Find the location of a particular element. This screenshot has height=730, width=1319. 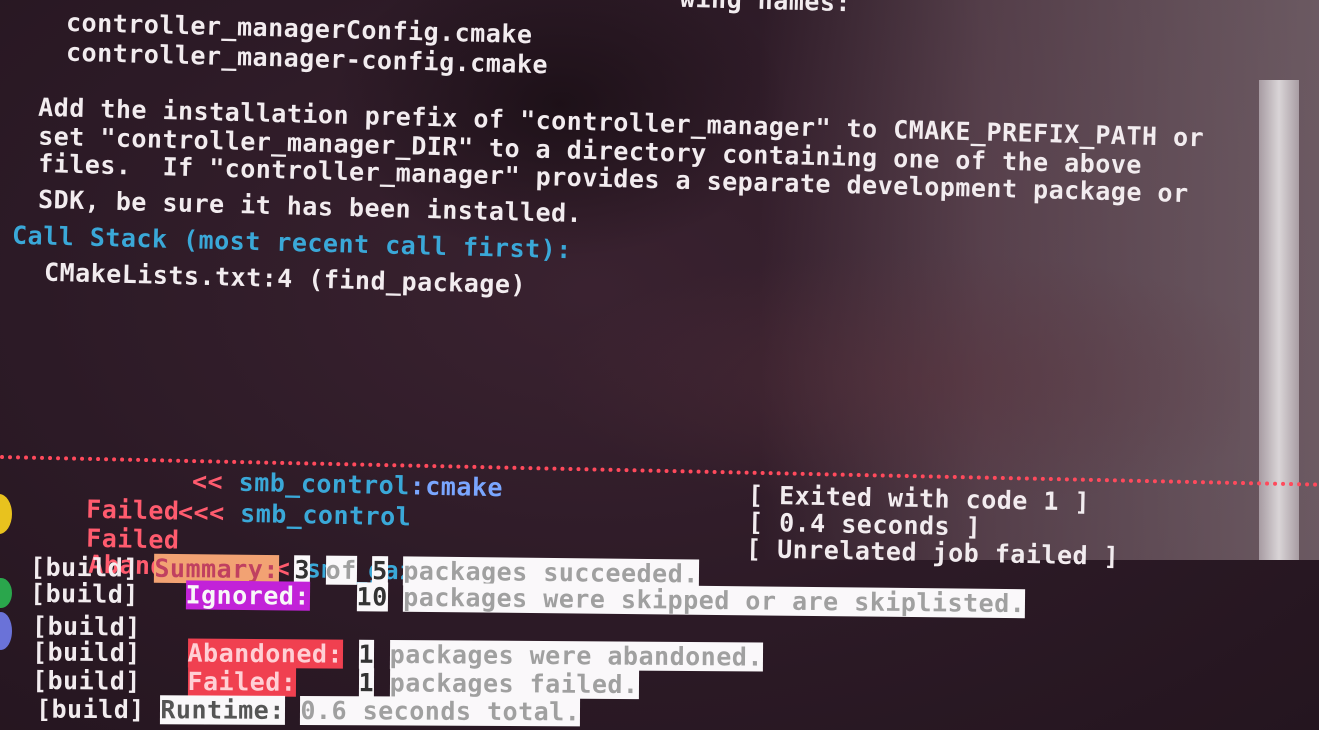

summary-of: of is located at coordinates (341, 570).